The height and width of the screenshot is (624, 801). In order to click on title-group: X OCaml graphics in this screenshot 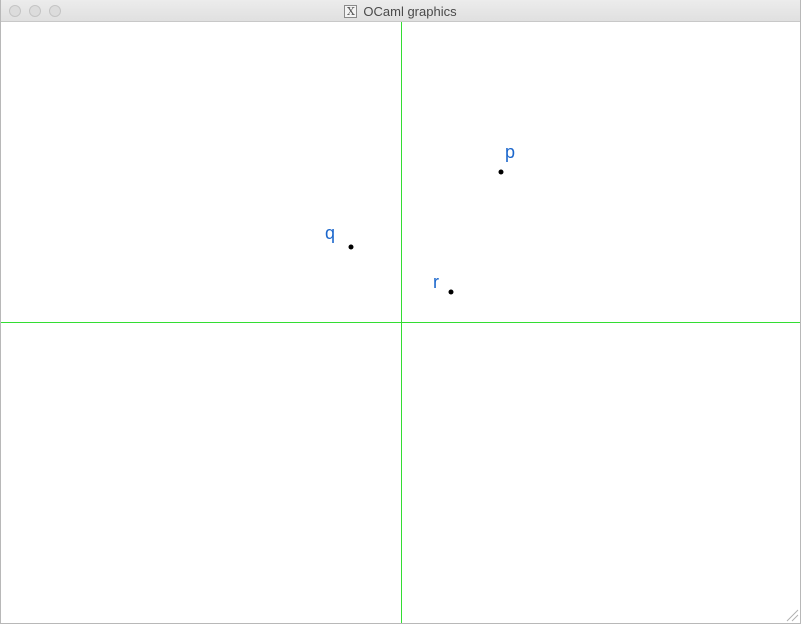, I will do `click(400, 11)`.